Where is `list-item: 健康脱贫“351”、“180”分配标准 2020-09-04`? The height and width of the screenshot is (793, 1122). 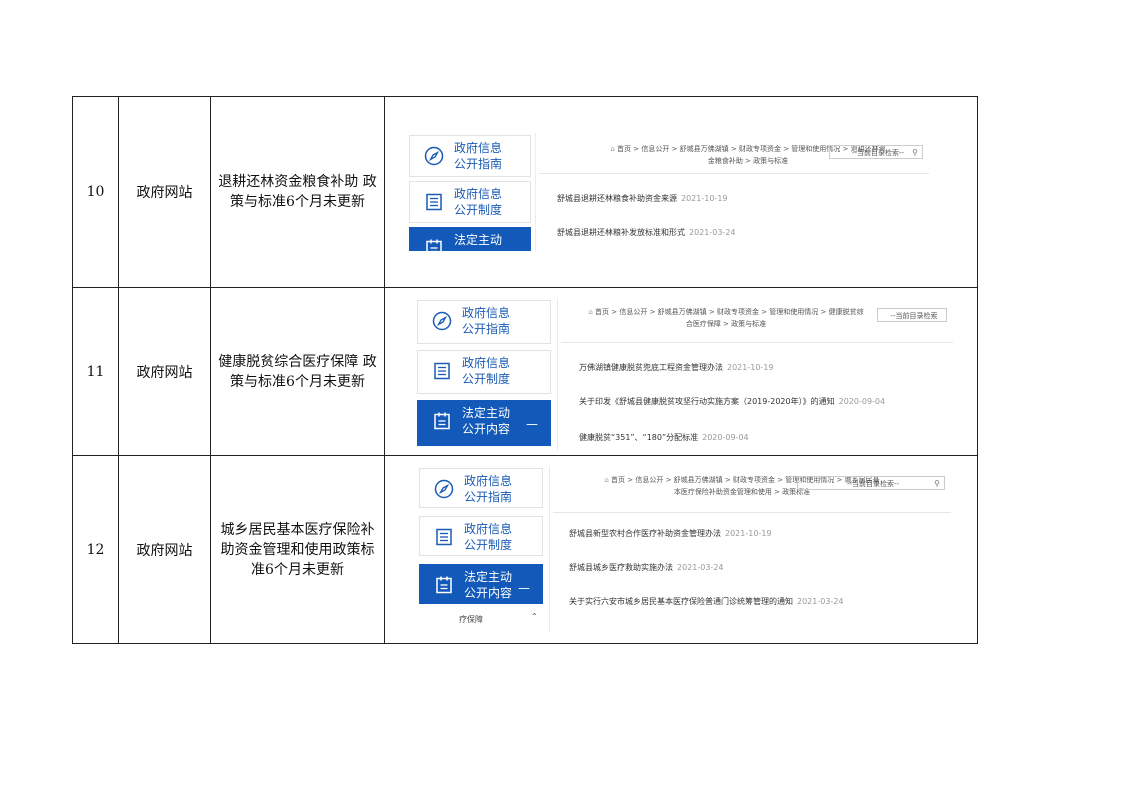
list-item: 健康脱贫“351”、“180”分配标准 2020-09-04 is located at coordinates (664, 437).